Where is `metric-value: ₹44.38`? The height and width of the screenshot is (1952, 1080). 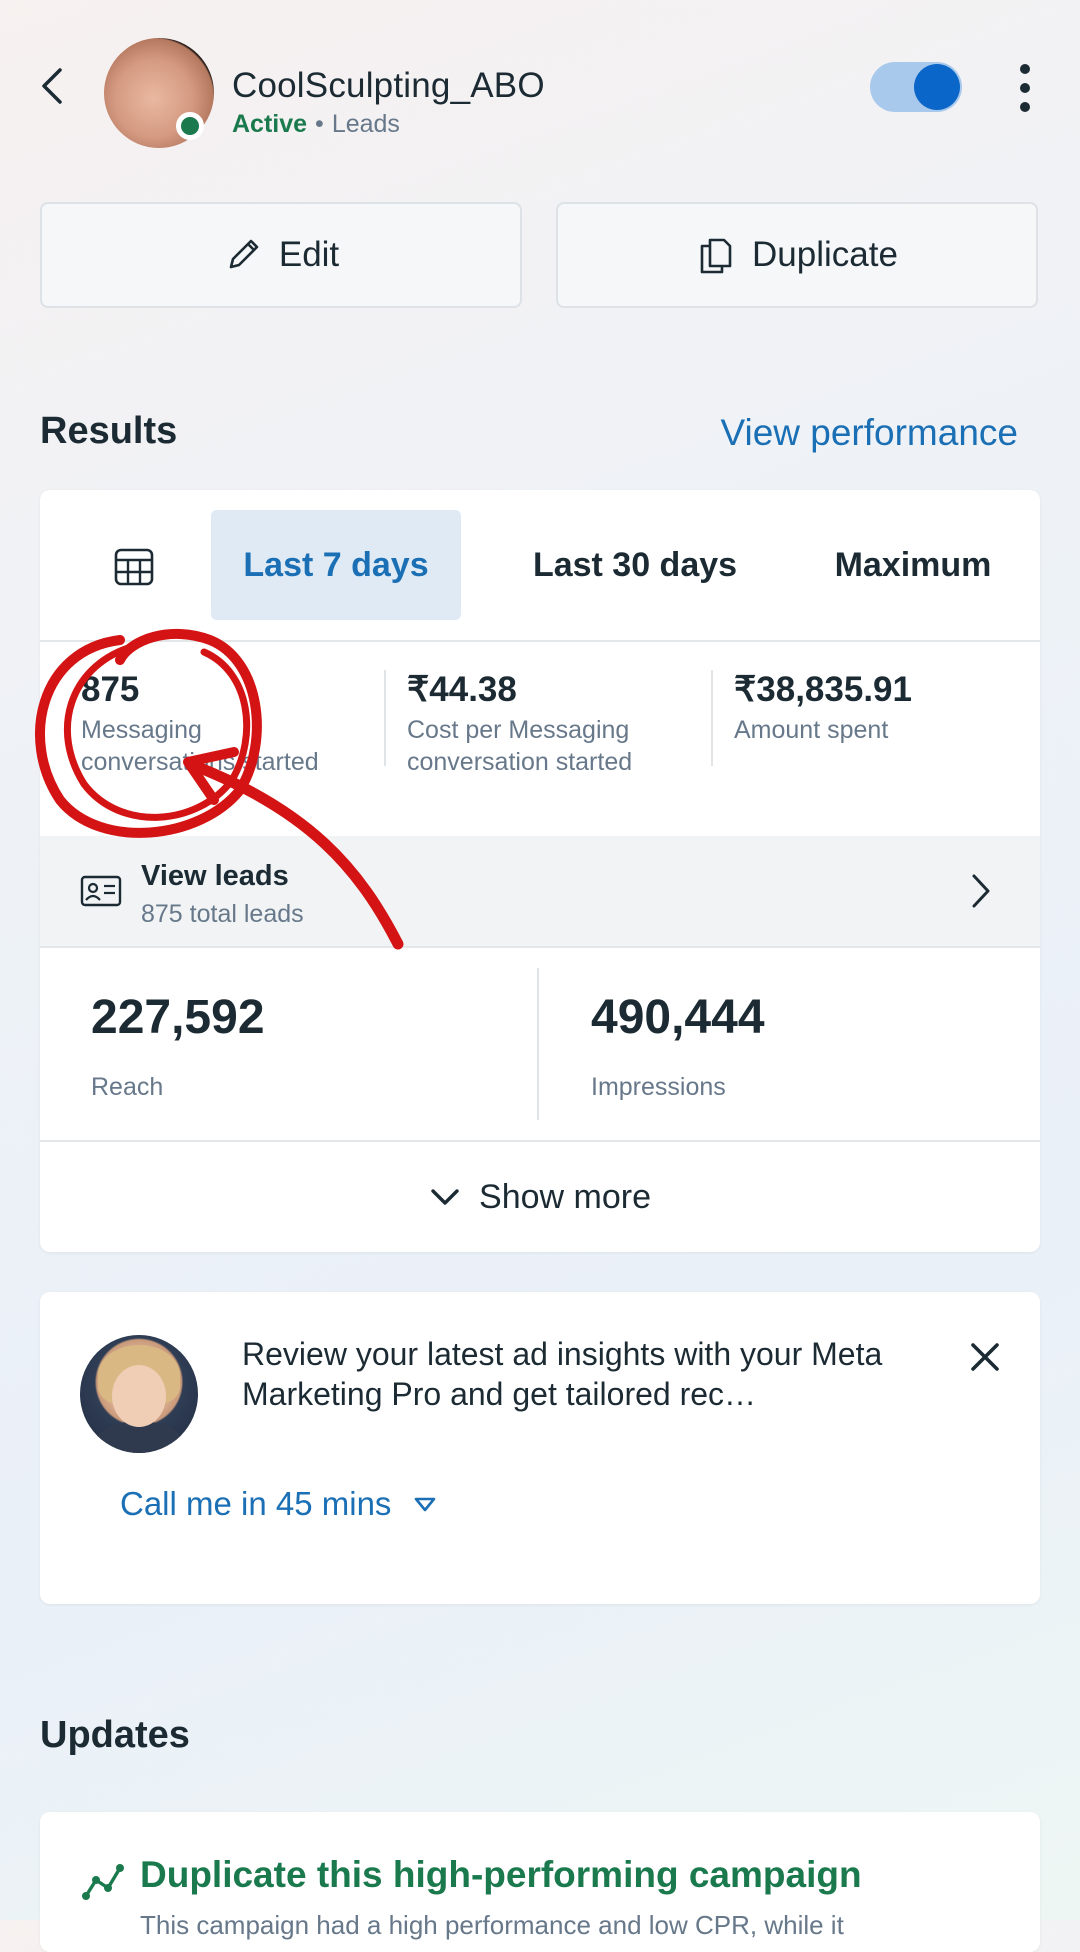
metric-value: ₹44.38 is located at coordinates (462, 689).